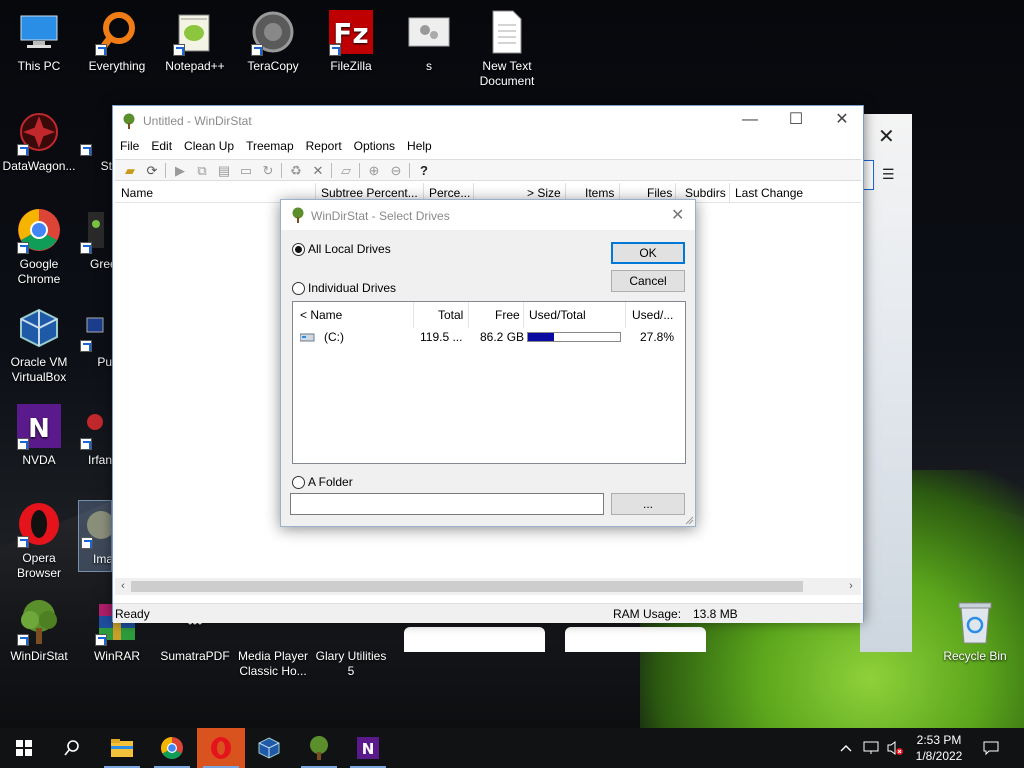 This screenshot has width=1024, height=768. I want to click on taskbar: N, so click(512, 748).